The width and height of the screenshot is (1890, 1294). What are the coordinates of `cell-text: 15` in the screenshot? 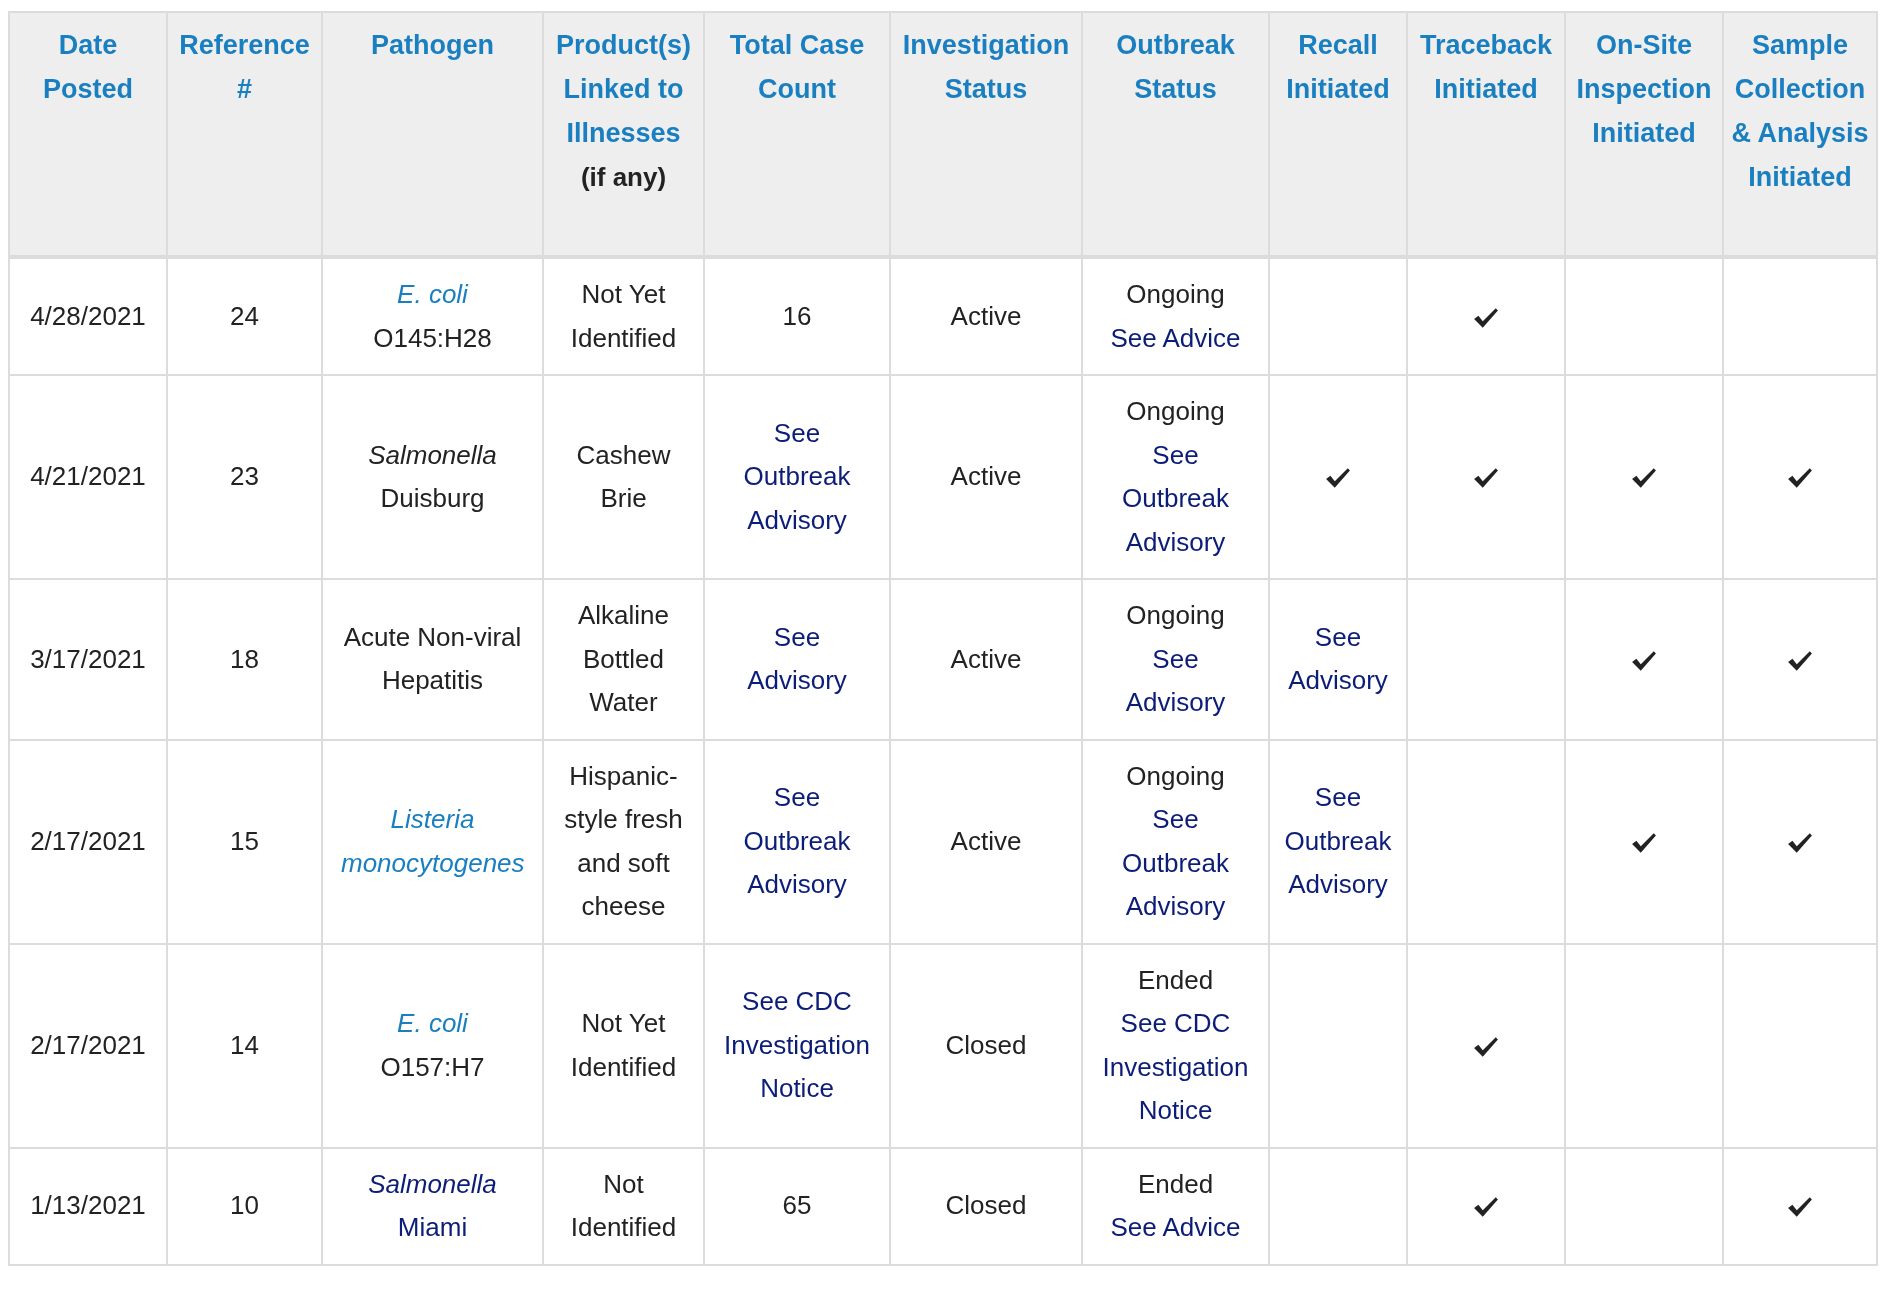 It's located at (244, 841).